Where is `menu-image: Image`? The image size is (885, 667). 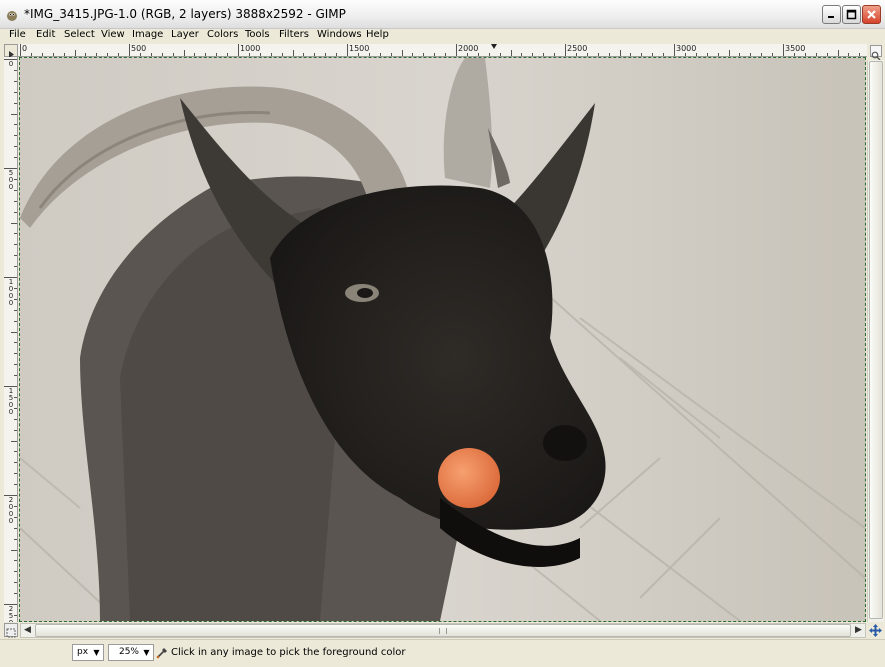
menu-image: Image is located at coordinates (147, 34).